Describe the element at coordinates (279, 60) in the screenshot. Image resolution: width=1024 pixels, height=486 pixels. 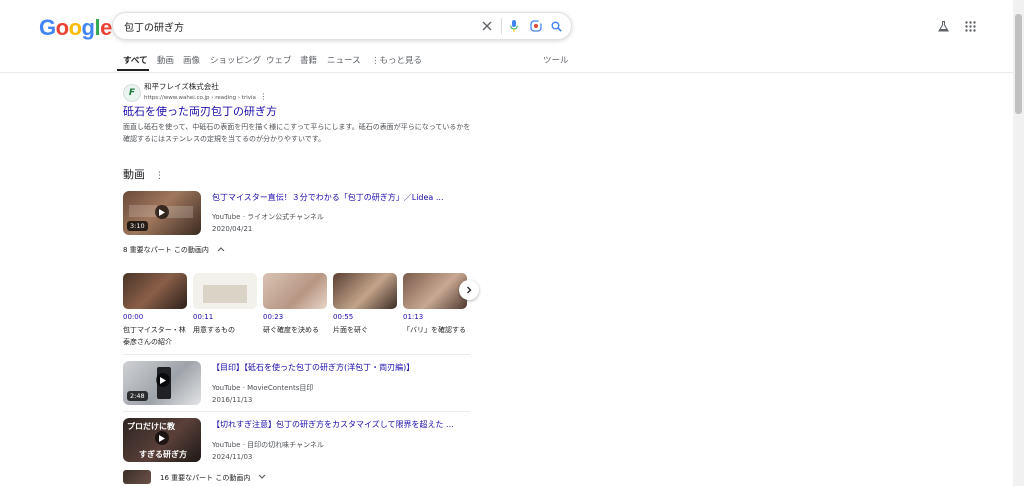
I see `tab-web: ウェブ` at that location.